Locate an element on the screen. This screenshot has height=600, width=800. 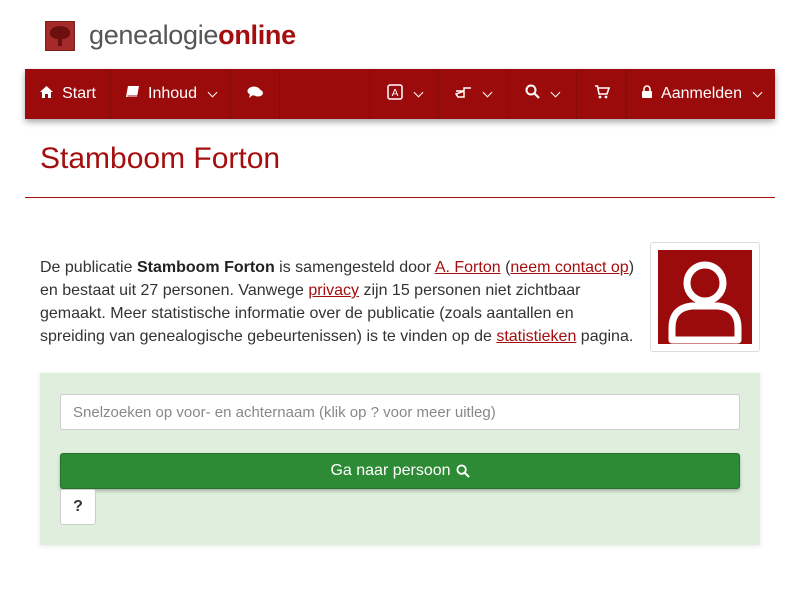
go-to-person-button: Ga naar persoon is located at coordinates (400, 471).